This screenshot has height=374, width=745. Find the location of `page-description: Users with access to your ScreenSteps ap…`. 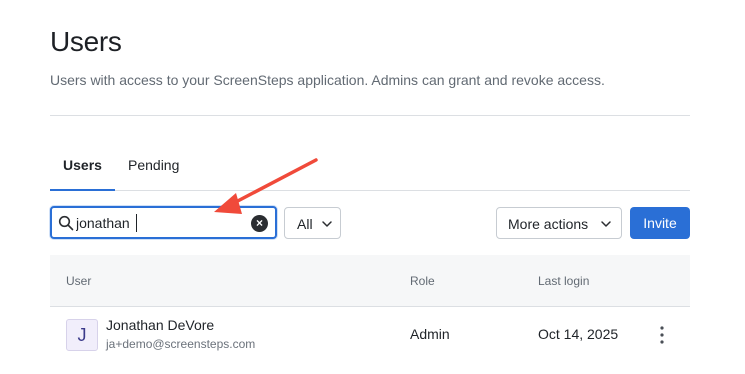

page-description: Users with access to your ScreenSteps ap… is located at coordinates (327, 80).